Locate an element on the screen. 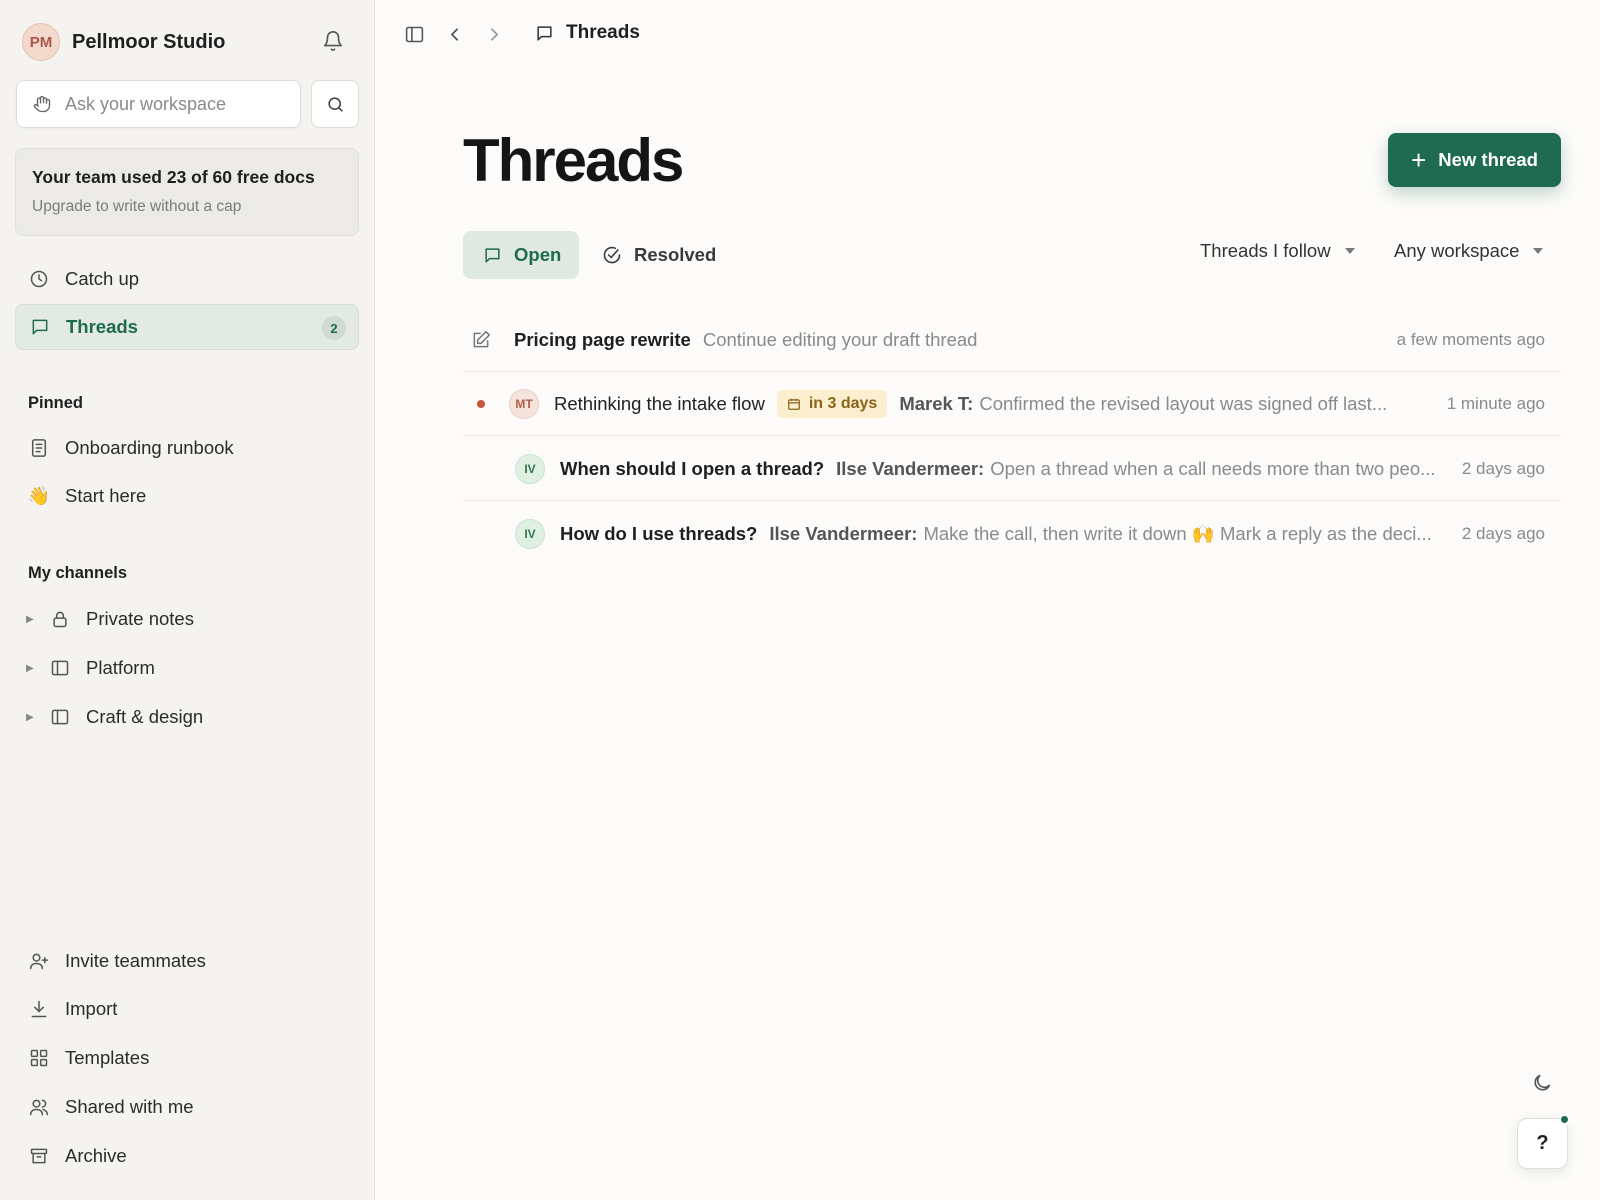 Image resolution: width=1600 pixels, height=1200 pixels. moon-icon is located at coordinates (1542, 1083).